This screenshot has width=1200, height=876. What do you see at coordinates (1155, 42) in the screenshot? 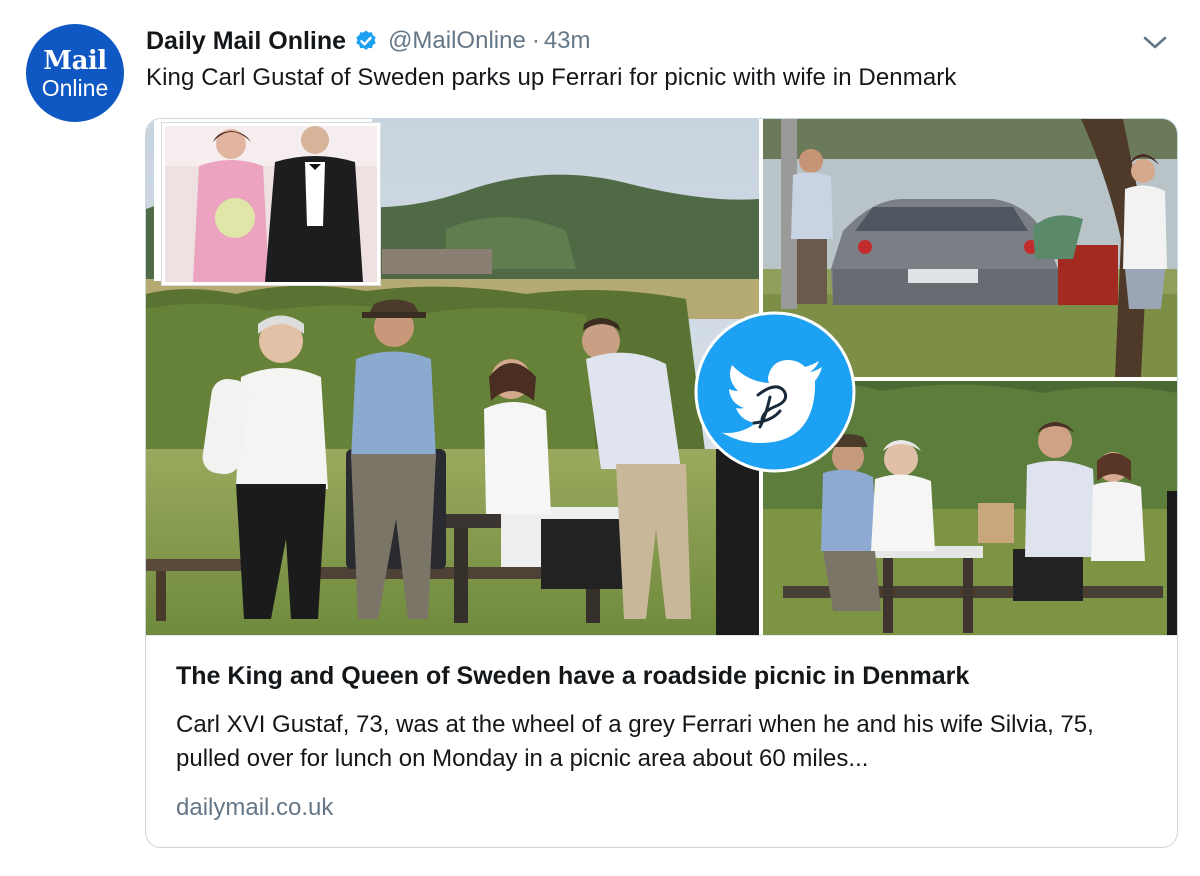
I see `chevron-down-icon` at bounding box center [1155, 42].